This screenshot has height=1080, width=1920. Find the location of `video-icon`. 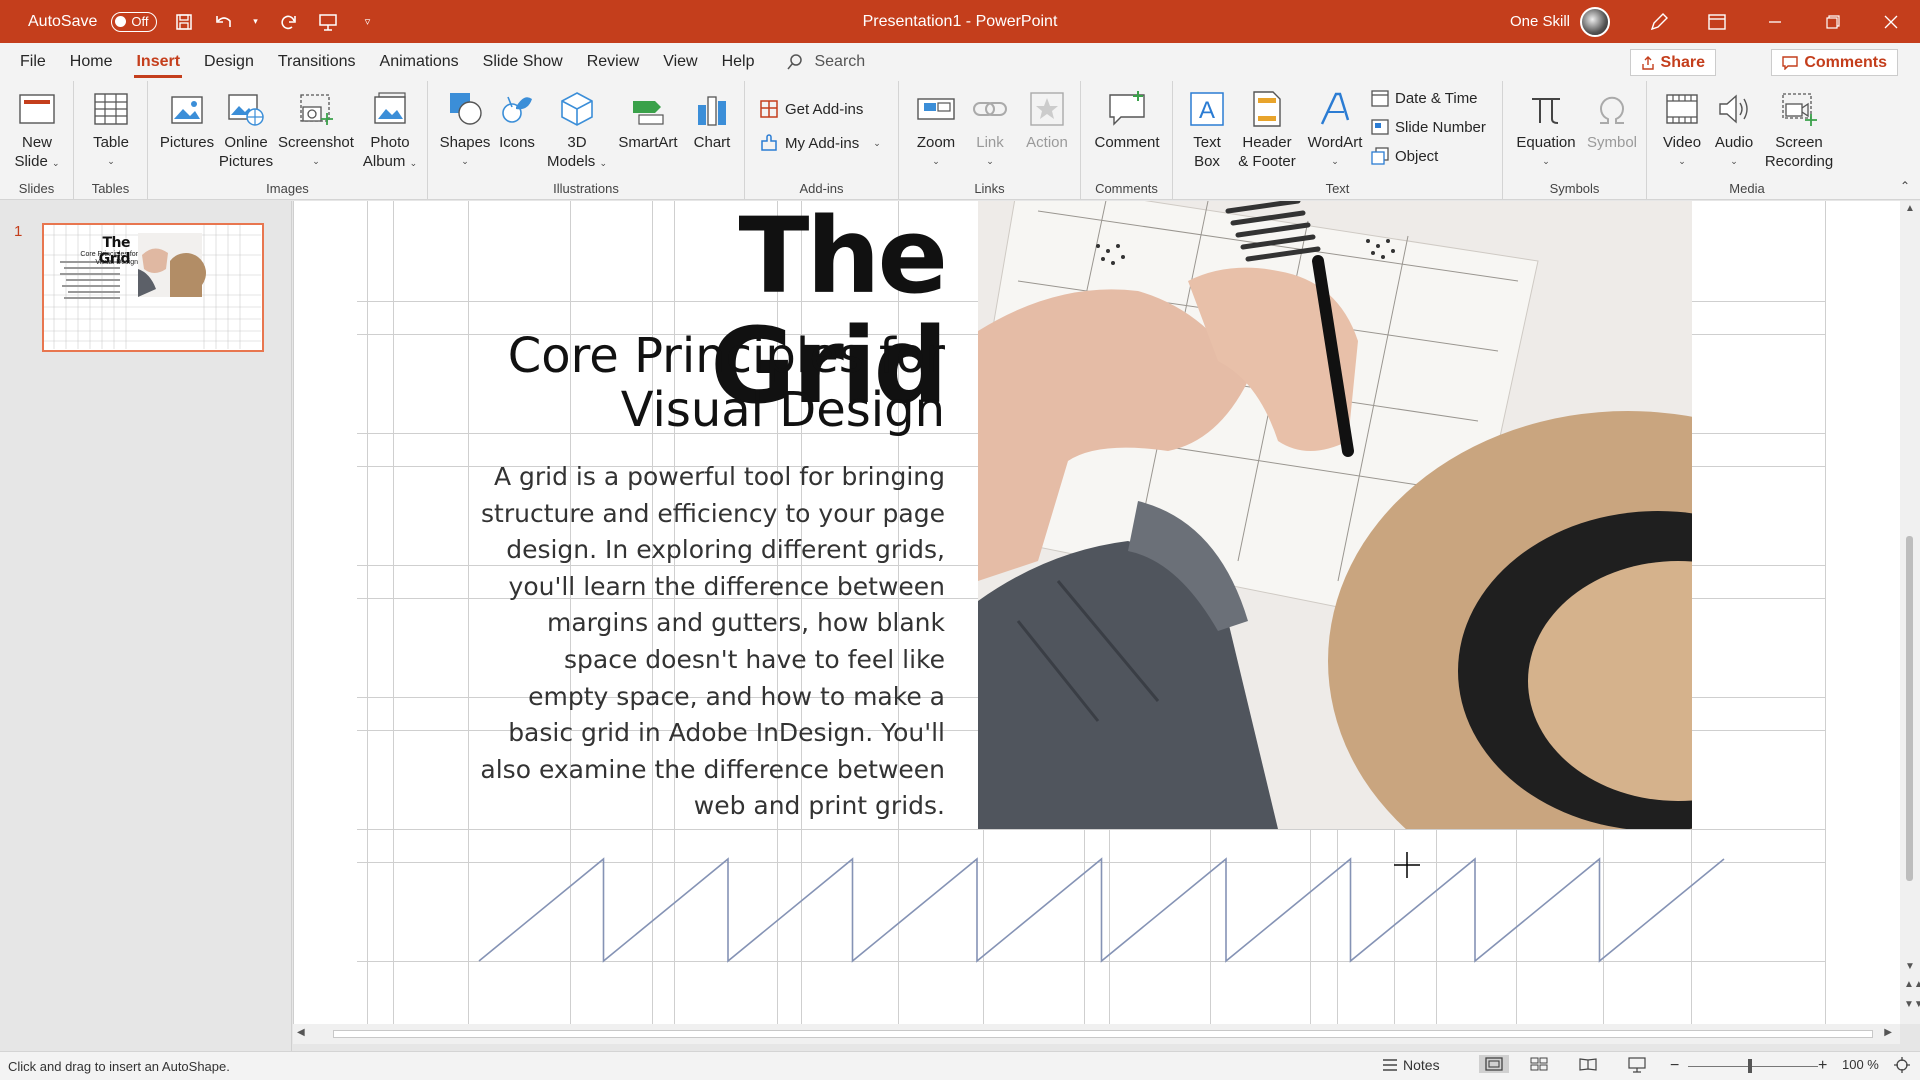

video-icon is located at coordinates (1682, 109).